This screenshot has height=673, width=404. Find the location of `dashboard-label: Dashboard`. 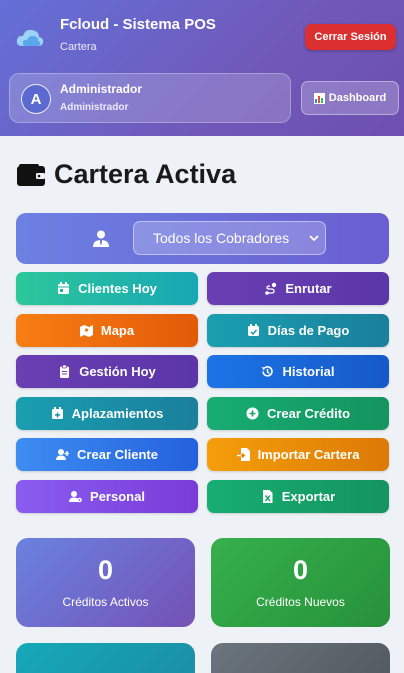

dashboard-label: Dashboard is located at coordinates (357, 98).